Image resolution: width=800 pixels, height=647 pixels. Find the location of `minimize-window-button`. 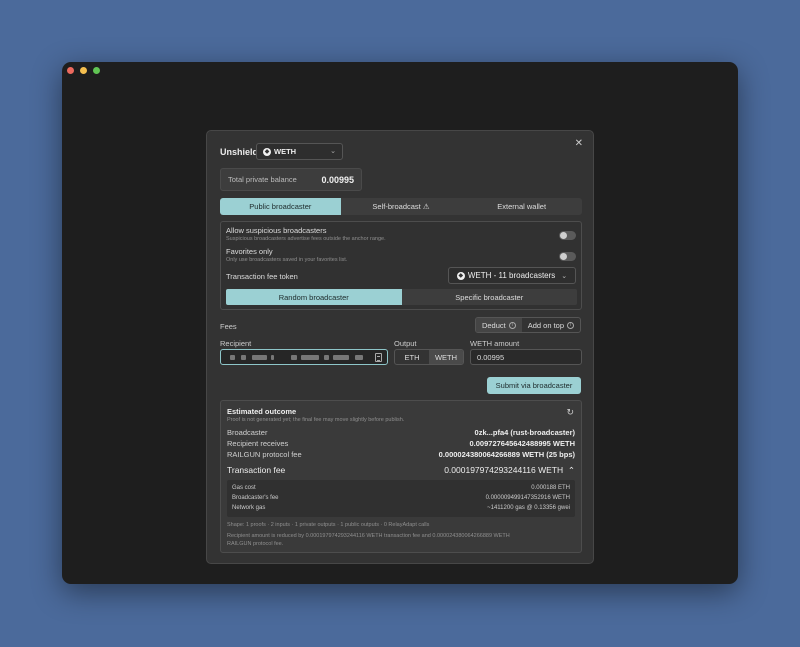

minimize-window-button is located at coordinates (83, 70).